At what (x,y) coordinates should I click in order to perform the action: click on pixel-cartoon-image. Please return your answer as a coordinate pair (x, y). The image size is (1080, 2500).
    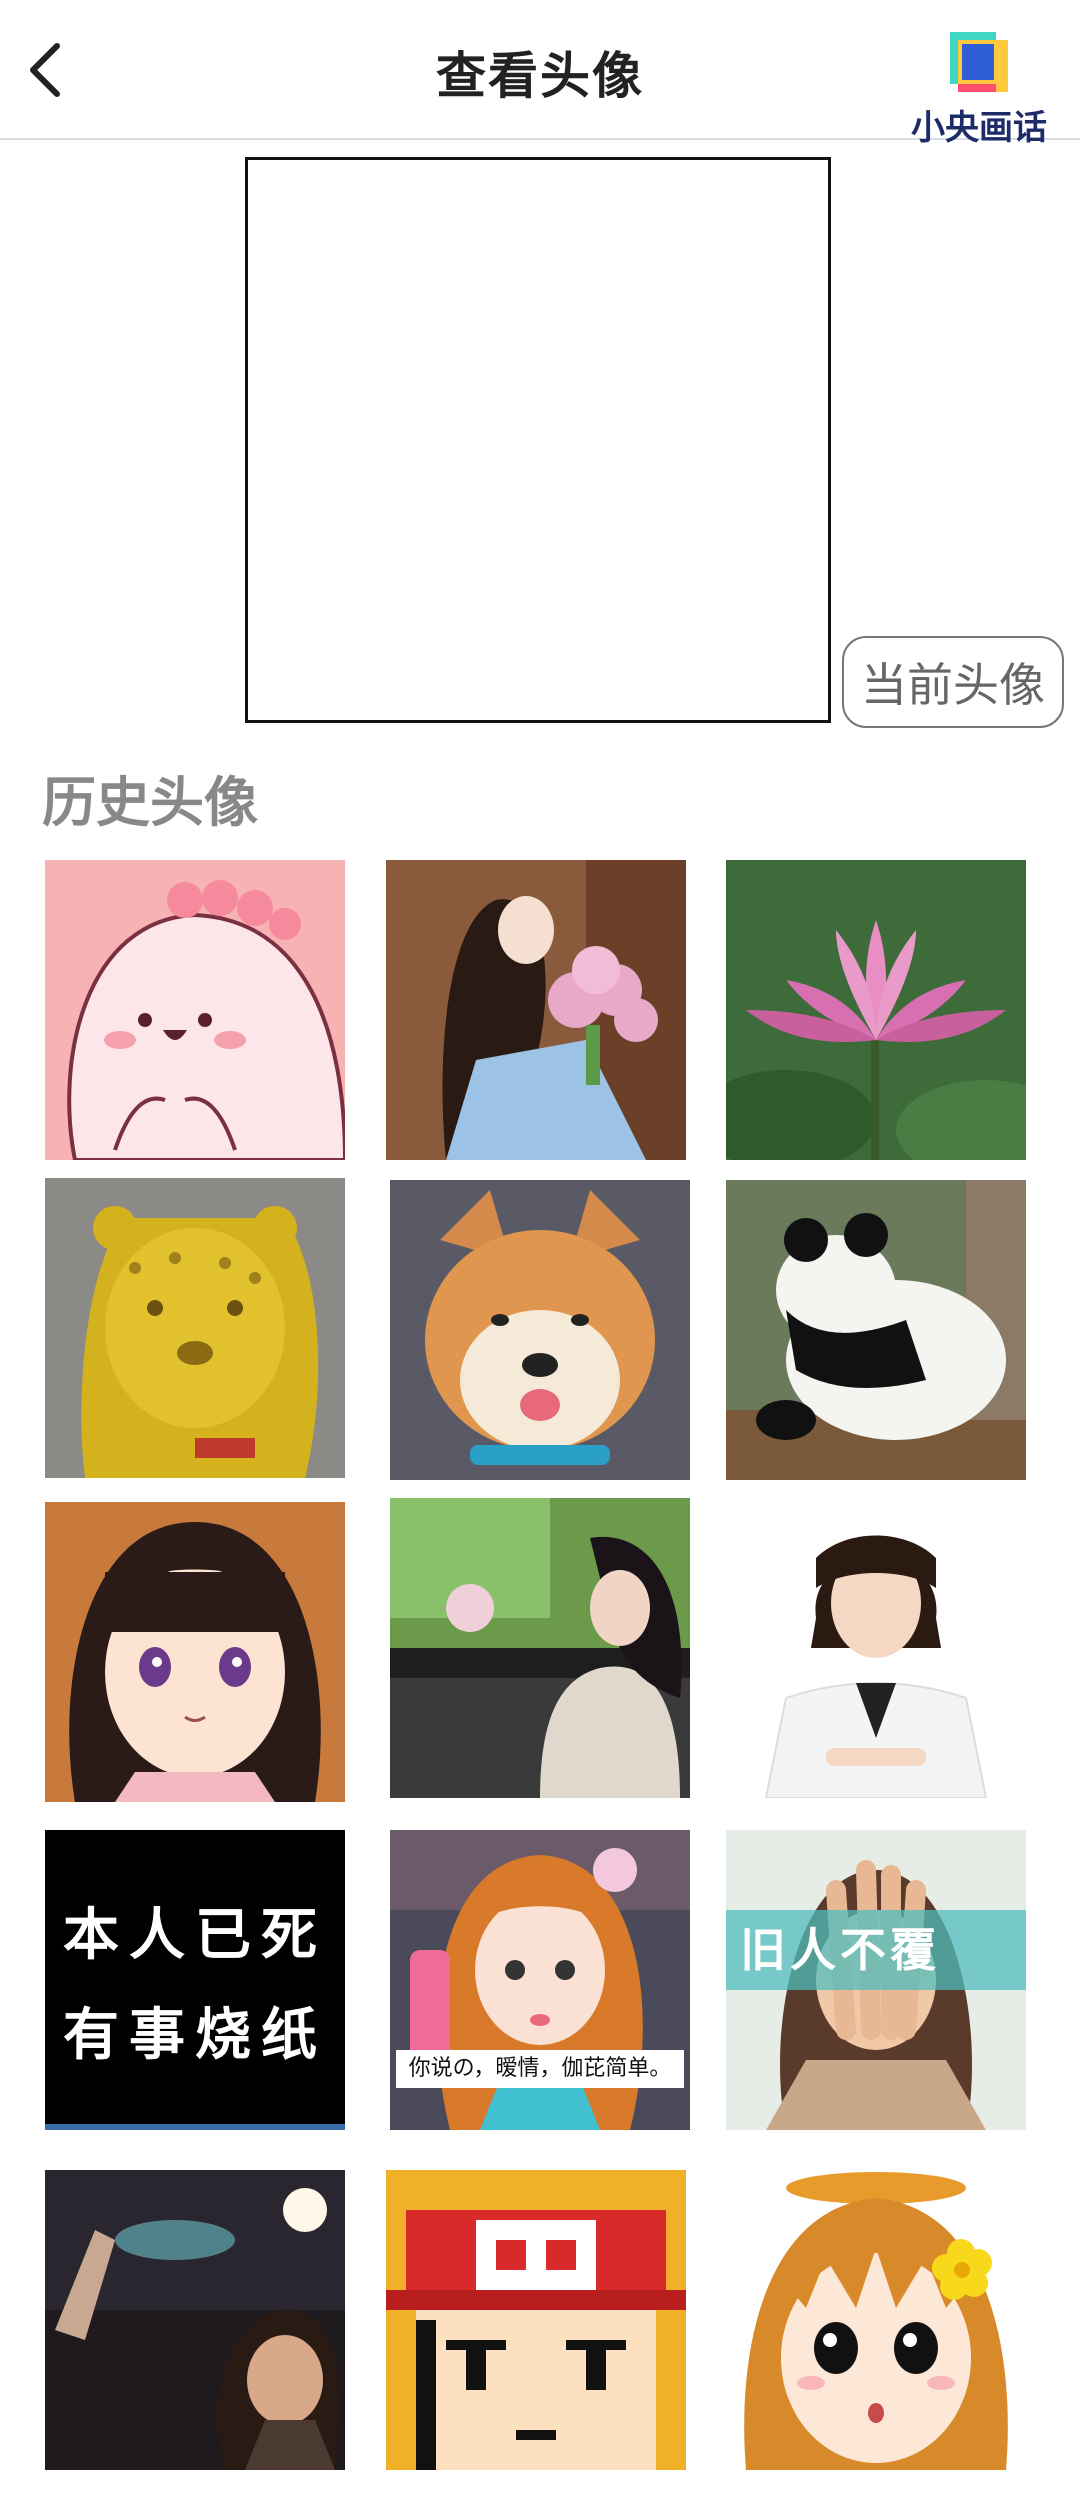
    Looking at the image, I should click on (536, 2320).